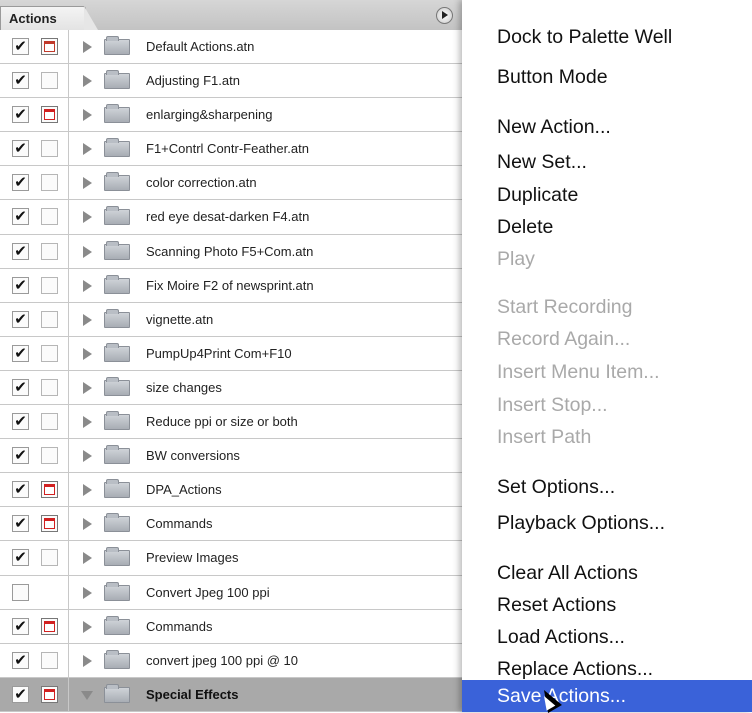 This screenshot has width=752, height=713. I want to click on action-set-row: Convert Jpeg 100 ppi, so click(233, 592).